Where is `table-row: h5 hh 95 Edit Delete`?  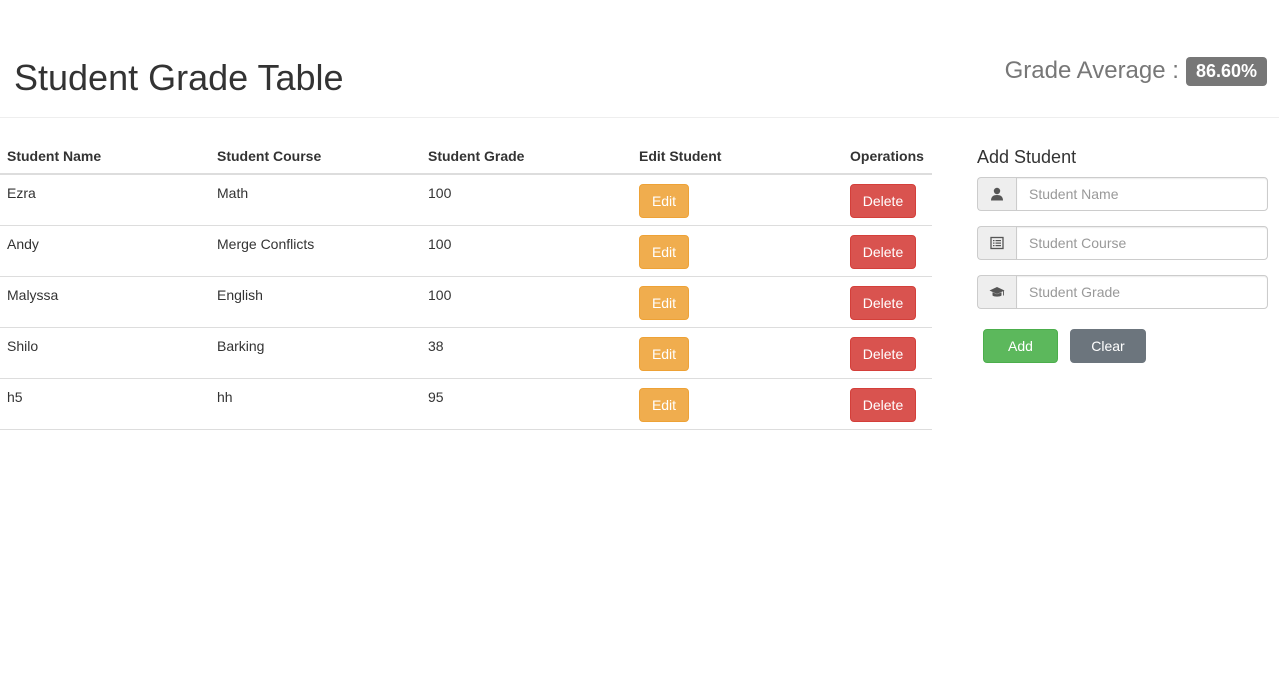
table-row: h5 hh 95 Edit Delete is located at coordinates (466, 404).